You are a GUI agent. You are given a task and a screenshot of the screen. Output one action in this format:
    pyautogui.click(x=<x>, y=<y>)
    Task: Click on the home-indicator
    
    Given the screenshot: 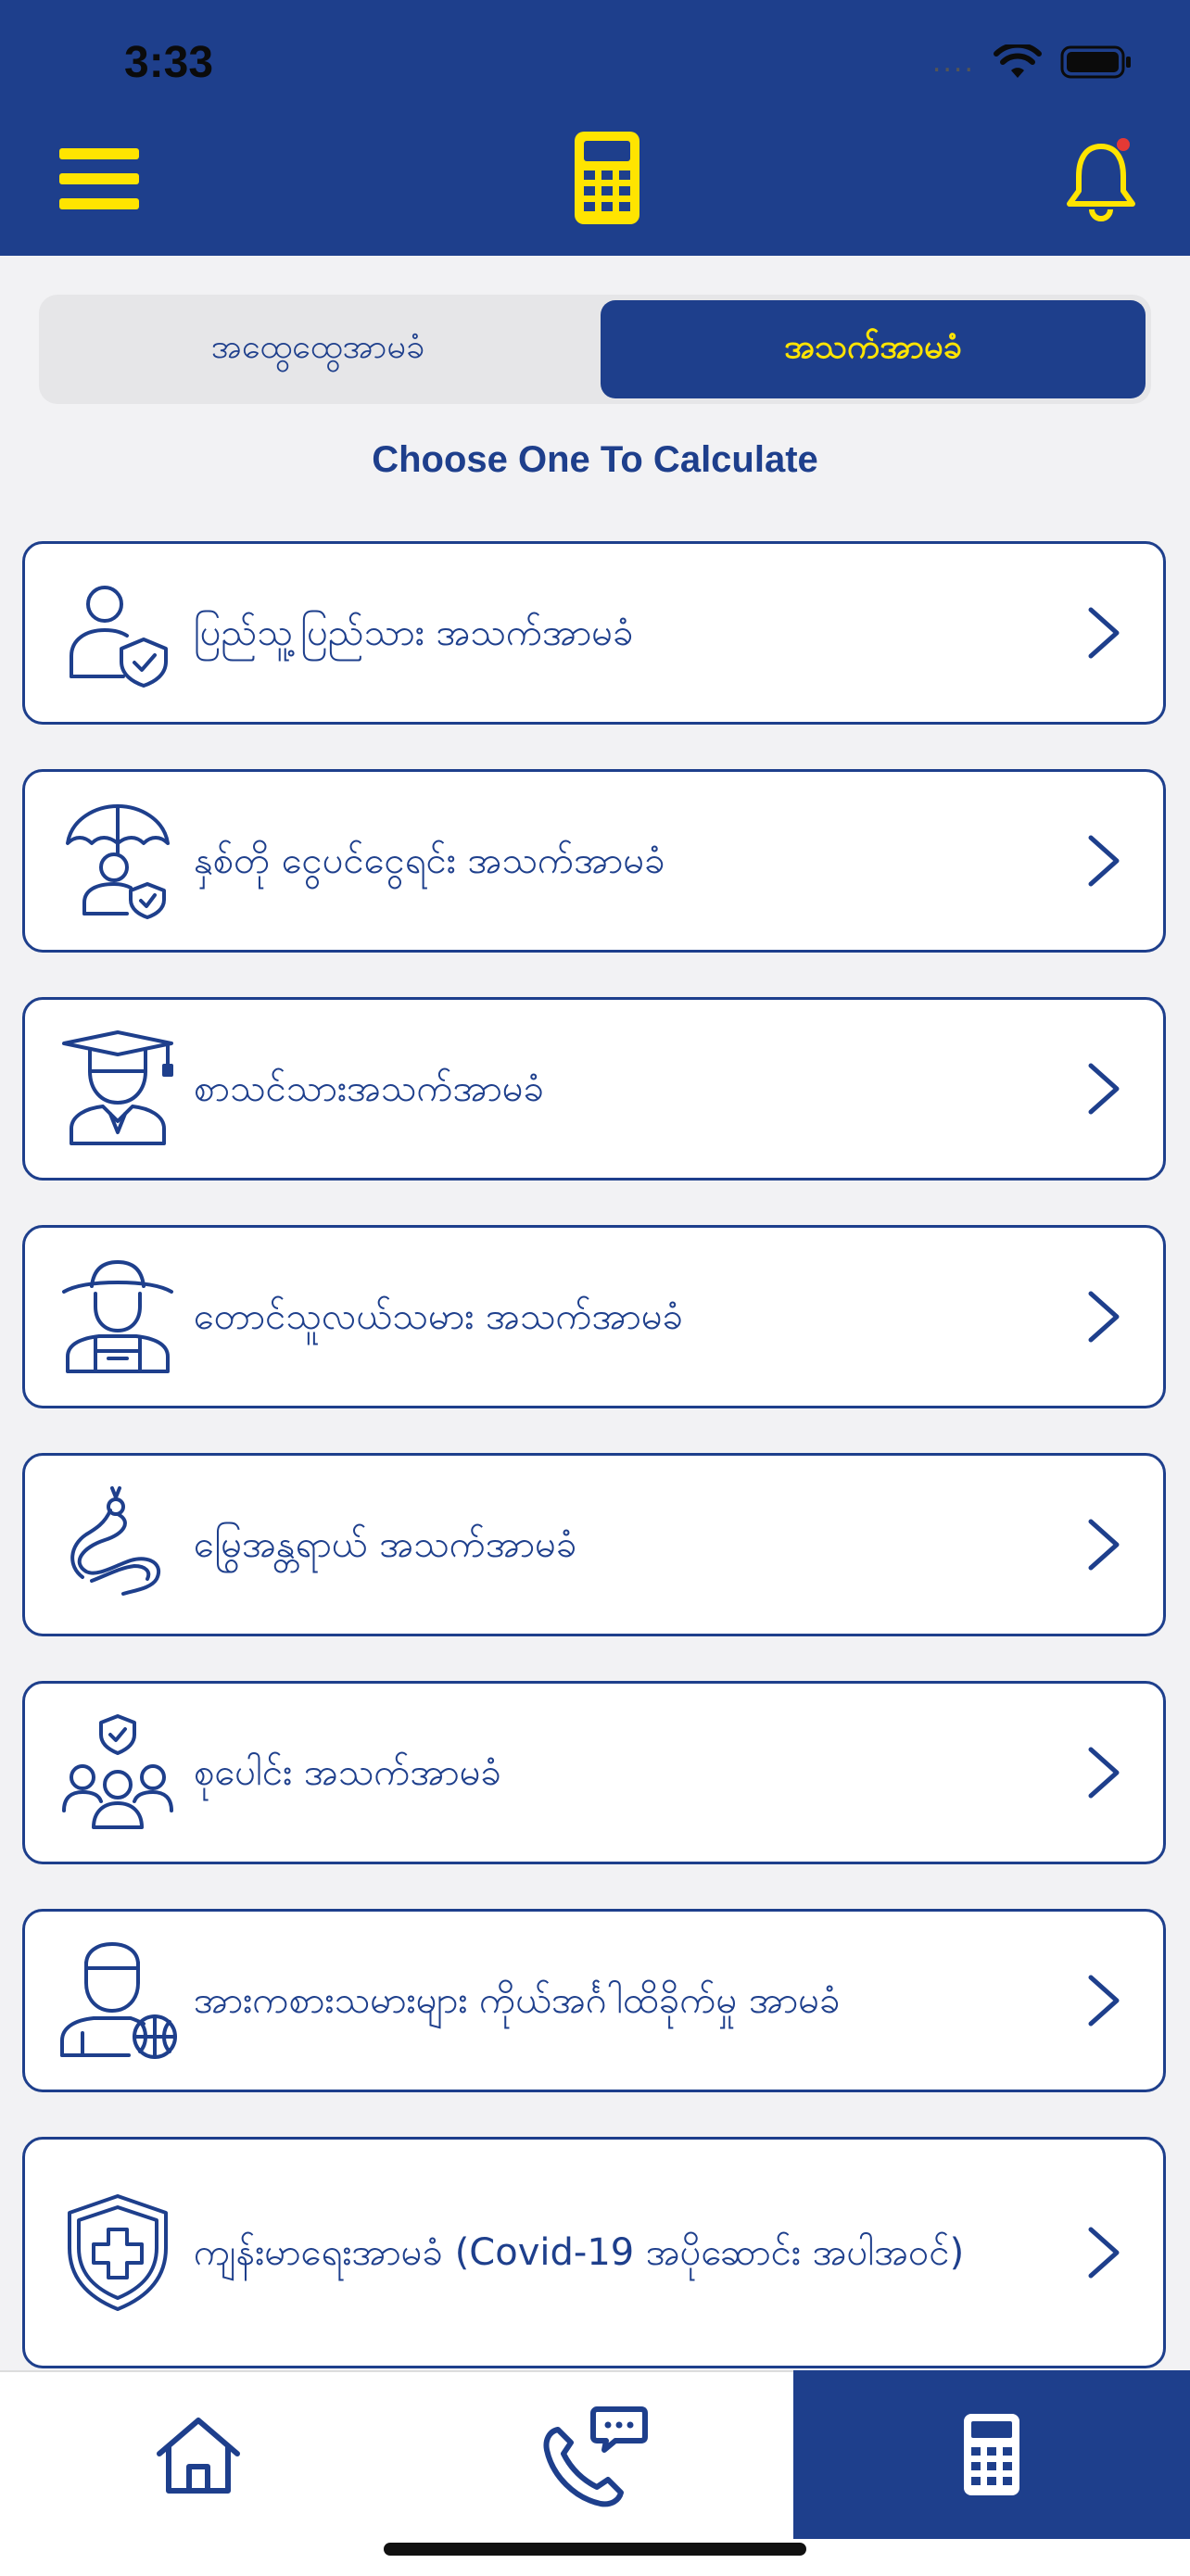 What is the action you would take?
    pyautogui.click(x=595, y=2549)
    